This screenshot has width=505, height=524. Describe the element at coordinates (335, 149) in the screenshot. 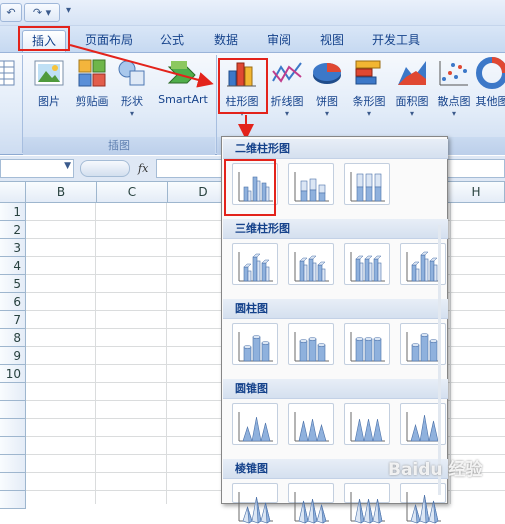

I see `section-2d-column: 二维柱形图` at that location.